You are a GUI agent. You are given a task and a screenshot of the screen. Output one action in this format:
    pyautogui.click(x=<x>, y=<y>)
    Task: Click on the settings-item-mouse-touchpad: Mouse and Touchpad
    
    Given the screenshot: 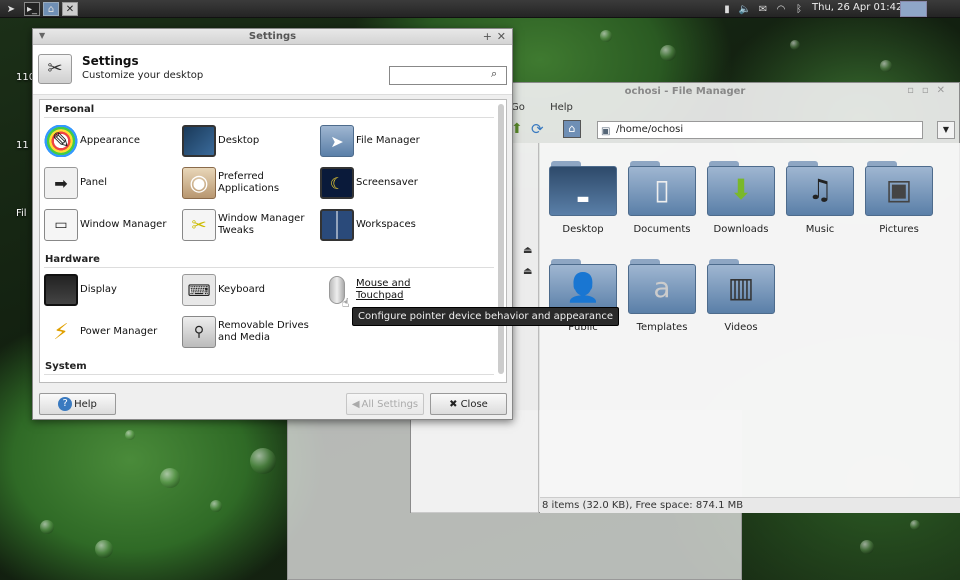 What is the action you would take?
    pyautogui.click(x=365, y=290)
    